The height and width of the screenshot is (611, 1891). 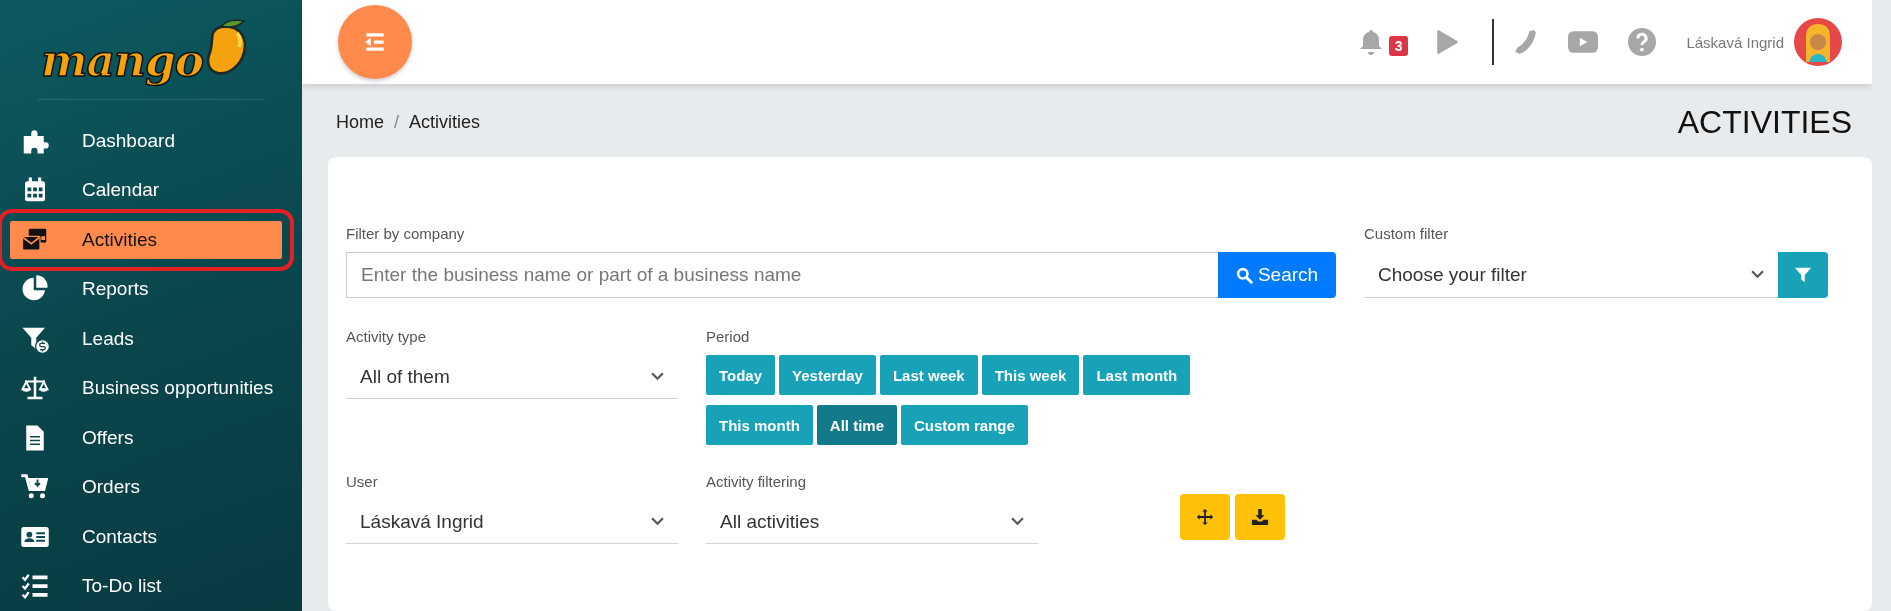 I want to click on search-field: Enter the business name or part of a business name, so click(x=782, y=275).